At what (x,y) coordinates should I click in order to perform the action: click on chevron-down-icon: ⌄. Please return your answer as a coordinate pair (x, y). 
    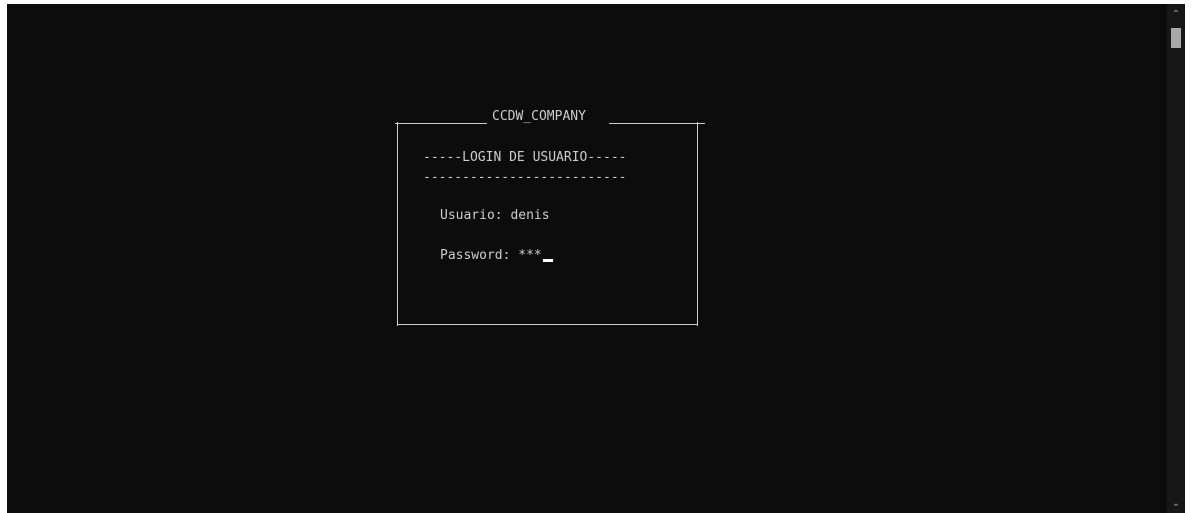
    Looking at the image, I should click on (1176, 504).